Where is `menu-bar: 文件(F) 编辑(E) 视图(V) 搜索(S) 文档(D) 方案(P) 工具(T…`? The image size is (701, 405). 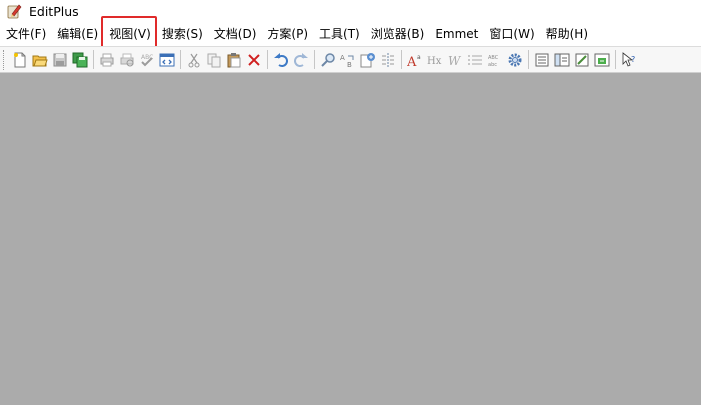 menu-bar: 文件(F) 编辑(E) 视图(V) 搜索(S) 文档(D) 方案(P) 工具(T… is located at coordinates (350, 34).